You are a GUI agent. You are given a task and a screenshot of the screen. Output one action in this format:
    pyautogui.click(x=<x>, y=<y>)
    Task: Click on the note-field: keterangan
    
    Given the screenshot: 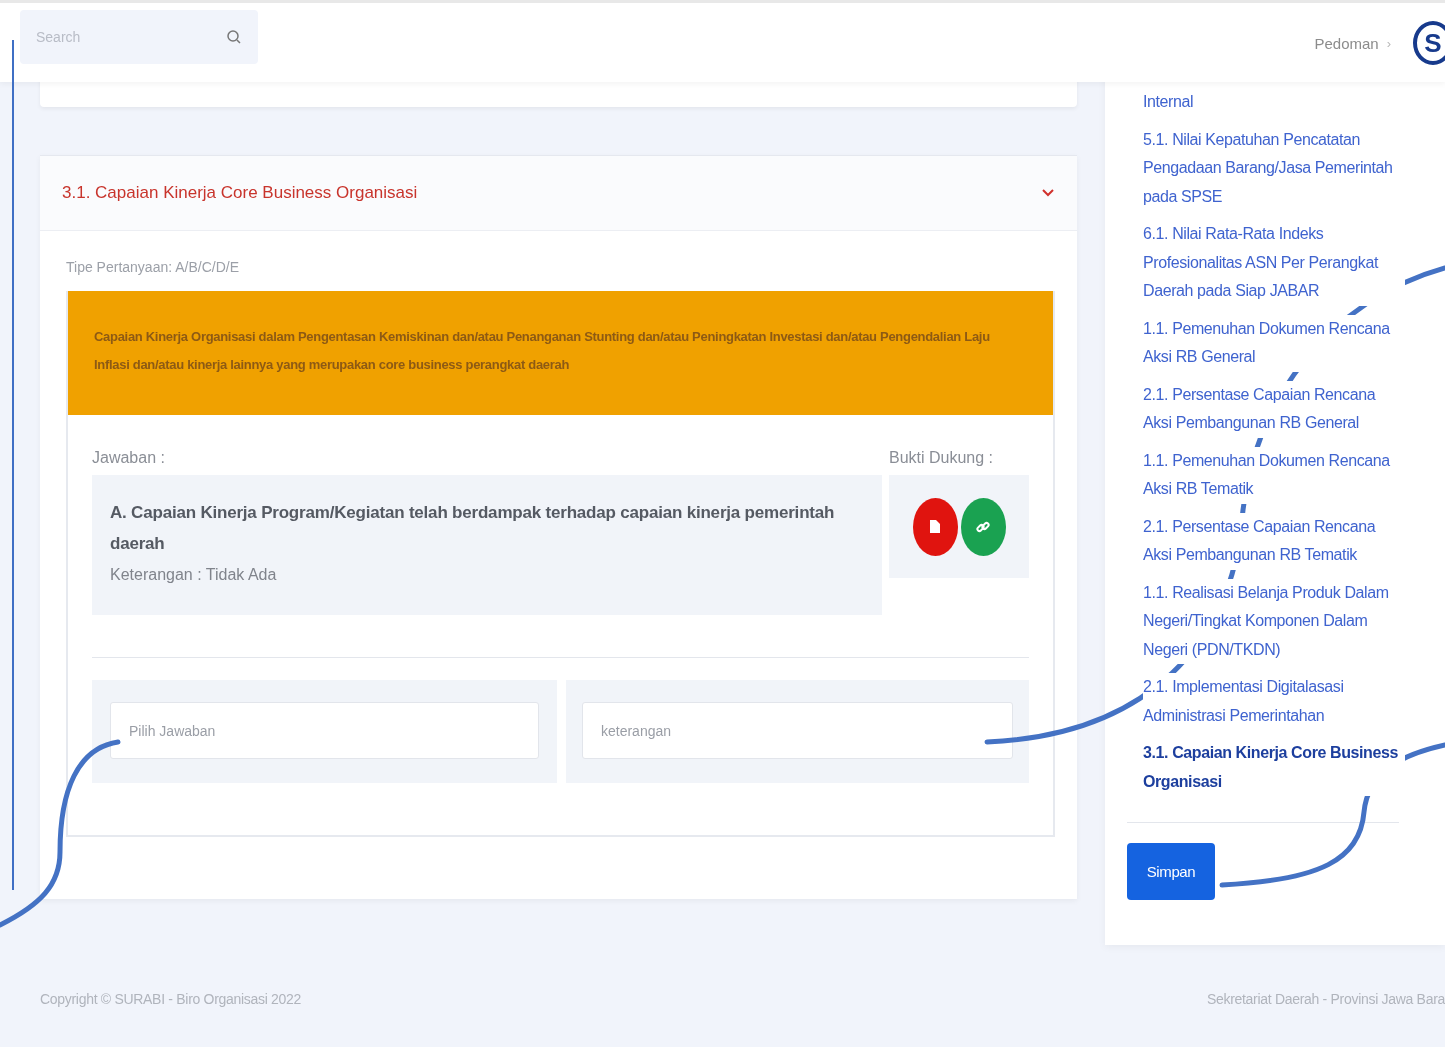 What is the action you would take?
    pyautogui.click(x=797, y=730)
    